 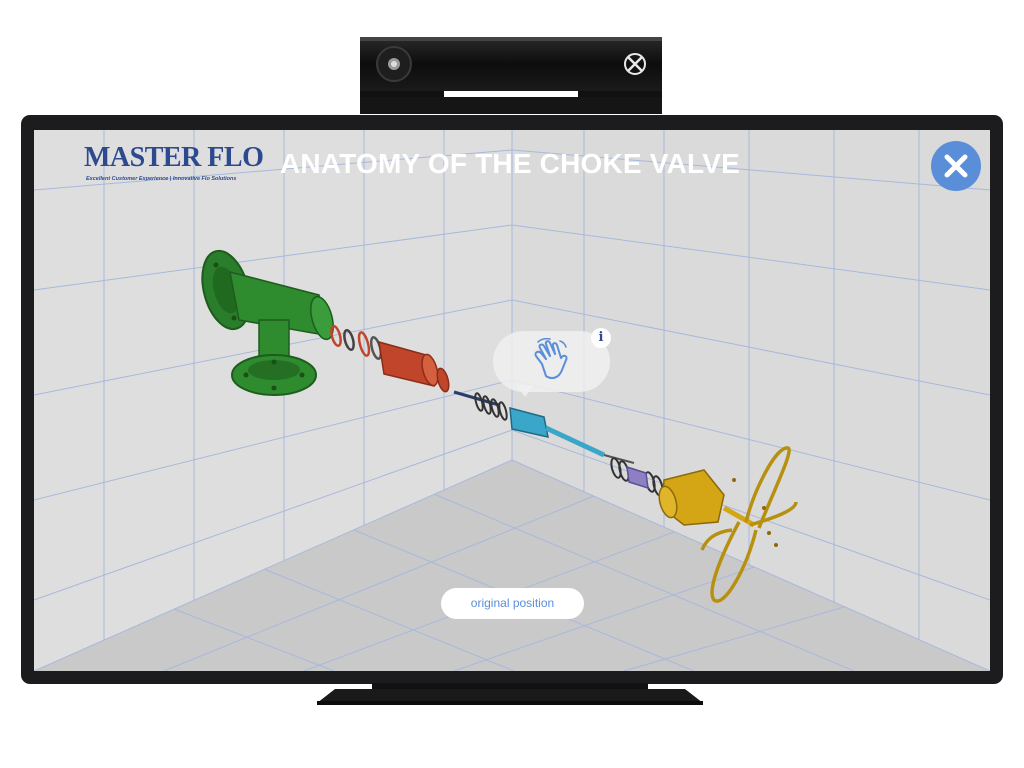 What do you see at coordinates (525, 391) in the screenshot?
I see `gesture-hint-tail` at bounding box center [525, 391].